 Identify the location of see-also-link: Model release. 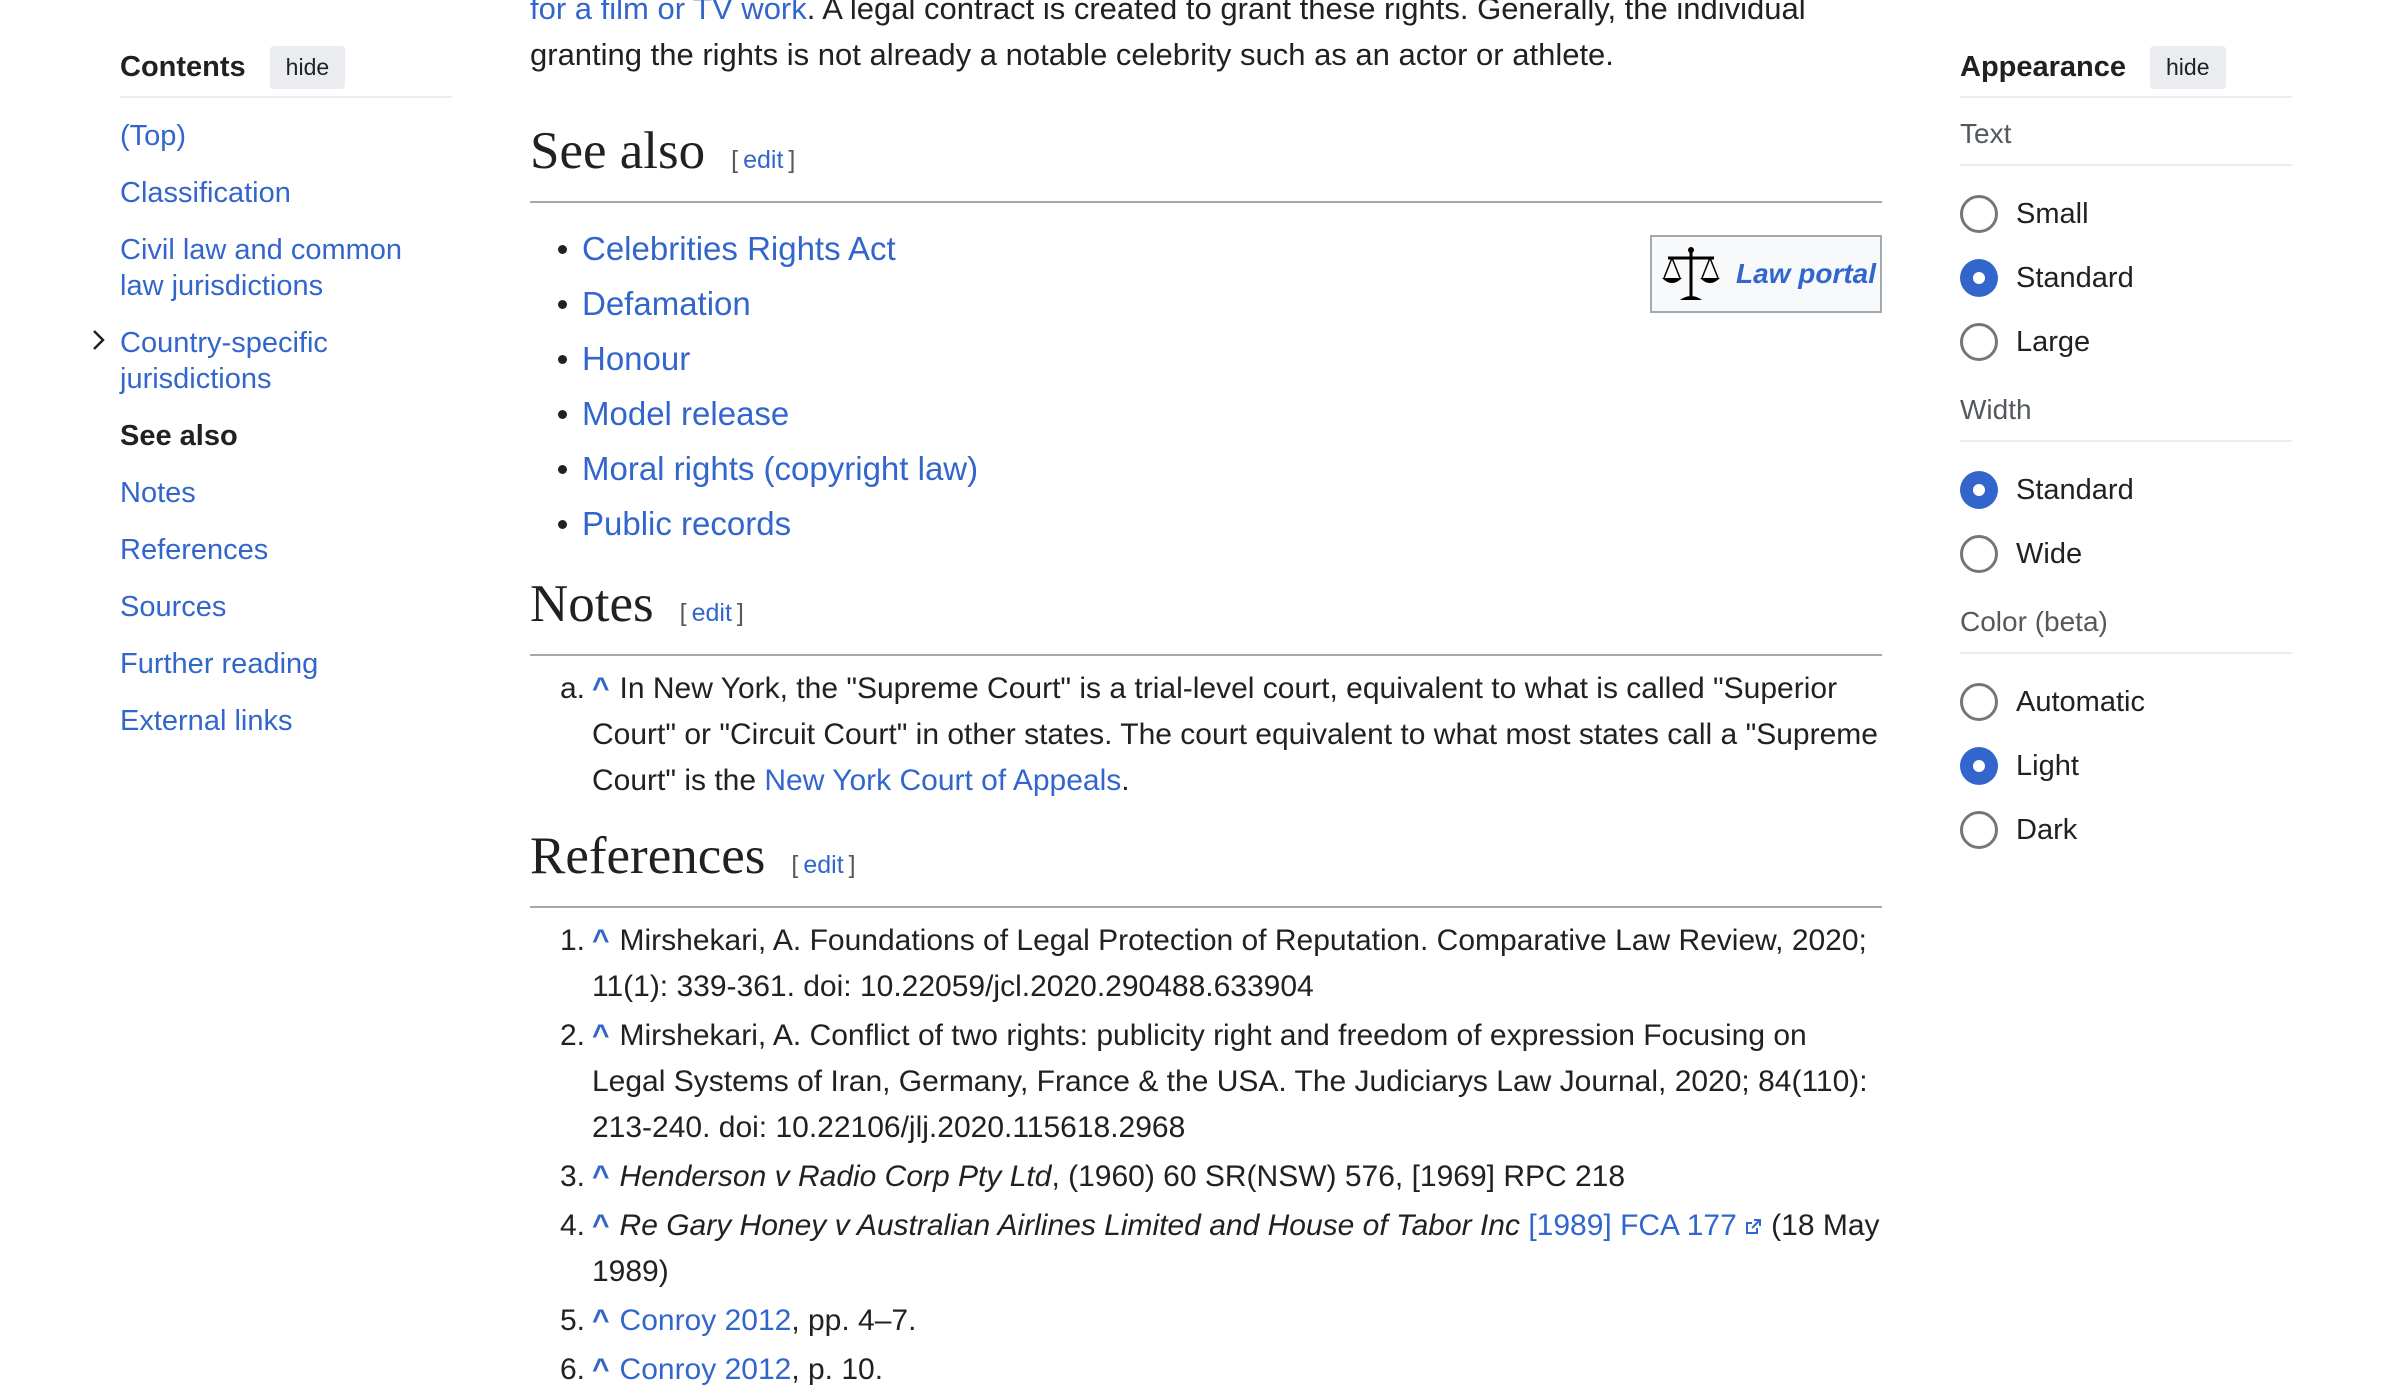
(685, 413).